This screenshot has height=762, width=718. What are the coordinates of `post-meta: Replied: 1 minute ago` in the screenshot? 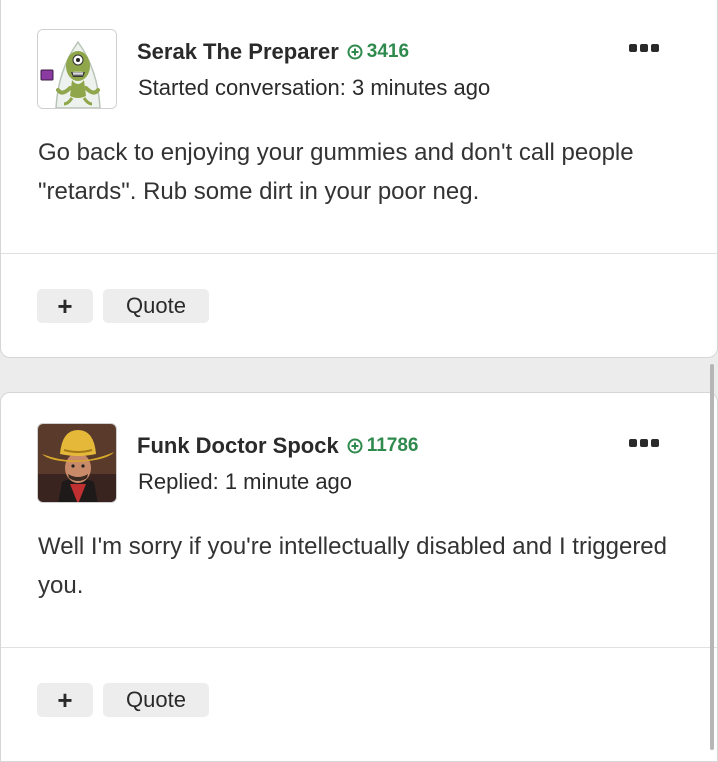 It's located at (245, 481).